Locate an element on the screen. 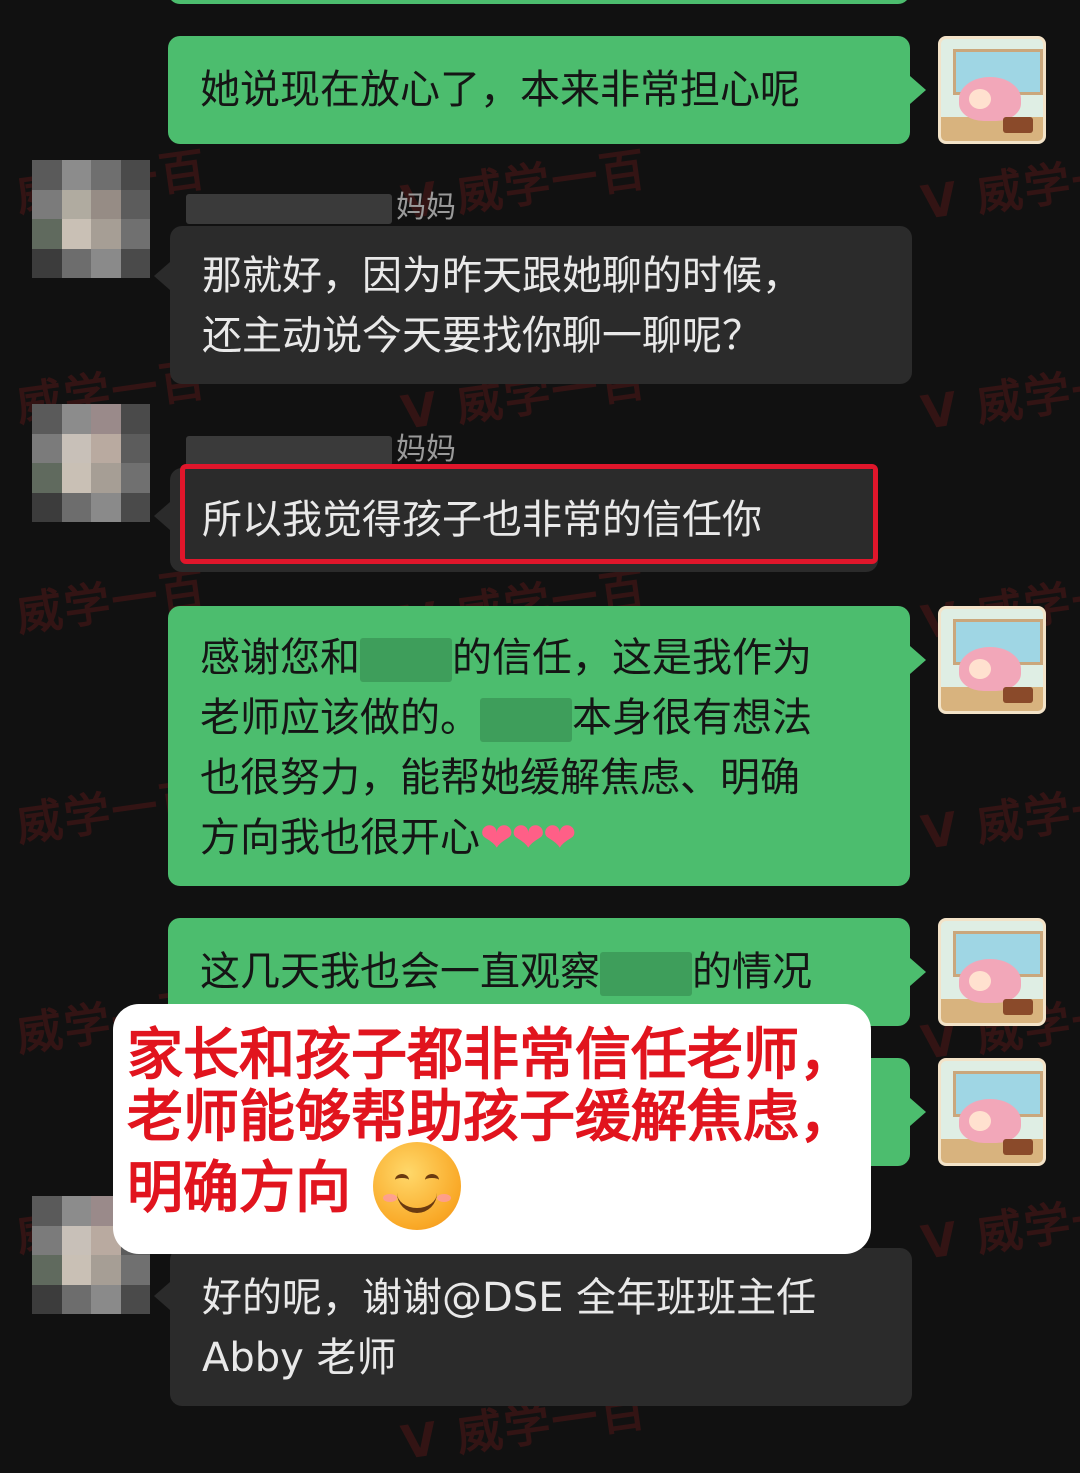 The image size is (1080, 1473). message-line: 那就好，因为昨天跟她聊的时候， is located at coordinates (502, 276).